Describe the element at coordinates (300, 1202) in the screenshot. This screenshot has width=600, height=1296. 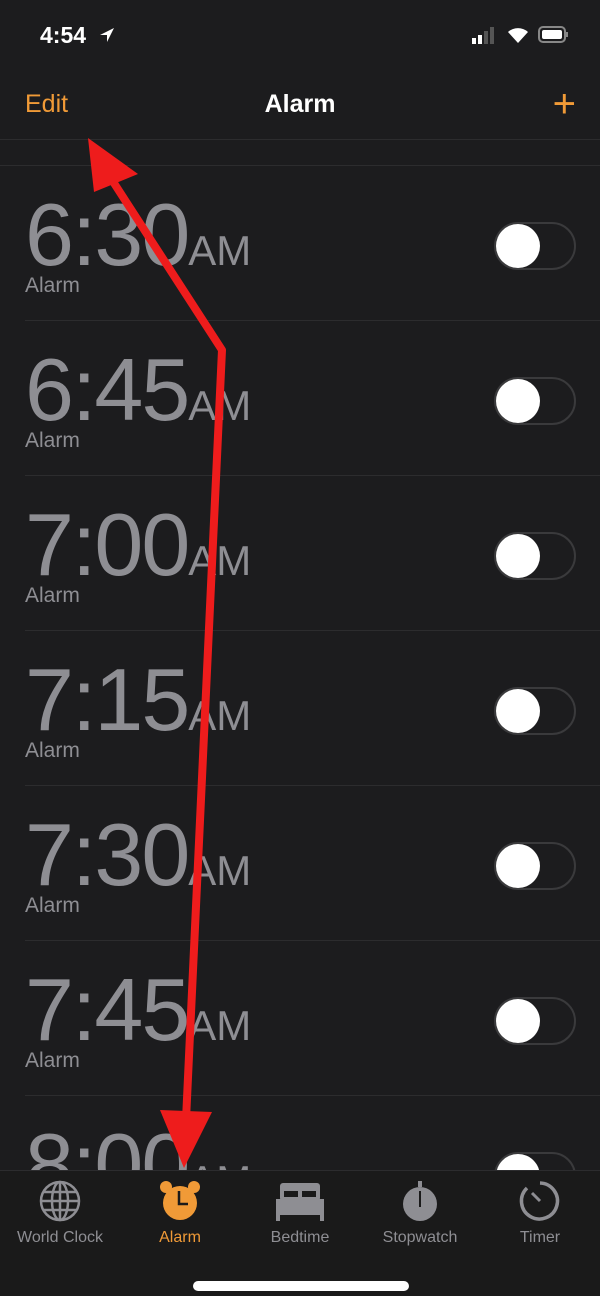
I see `bed-icon` at that location.